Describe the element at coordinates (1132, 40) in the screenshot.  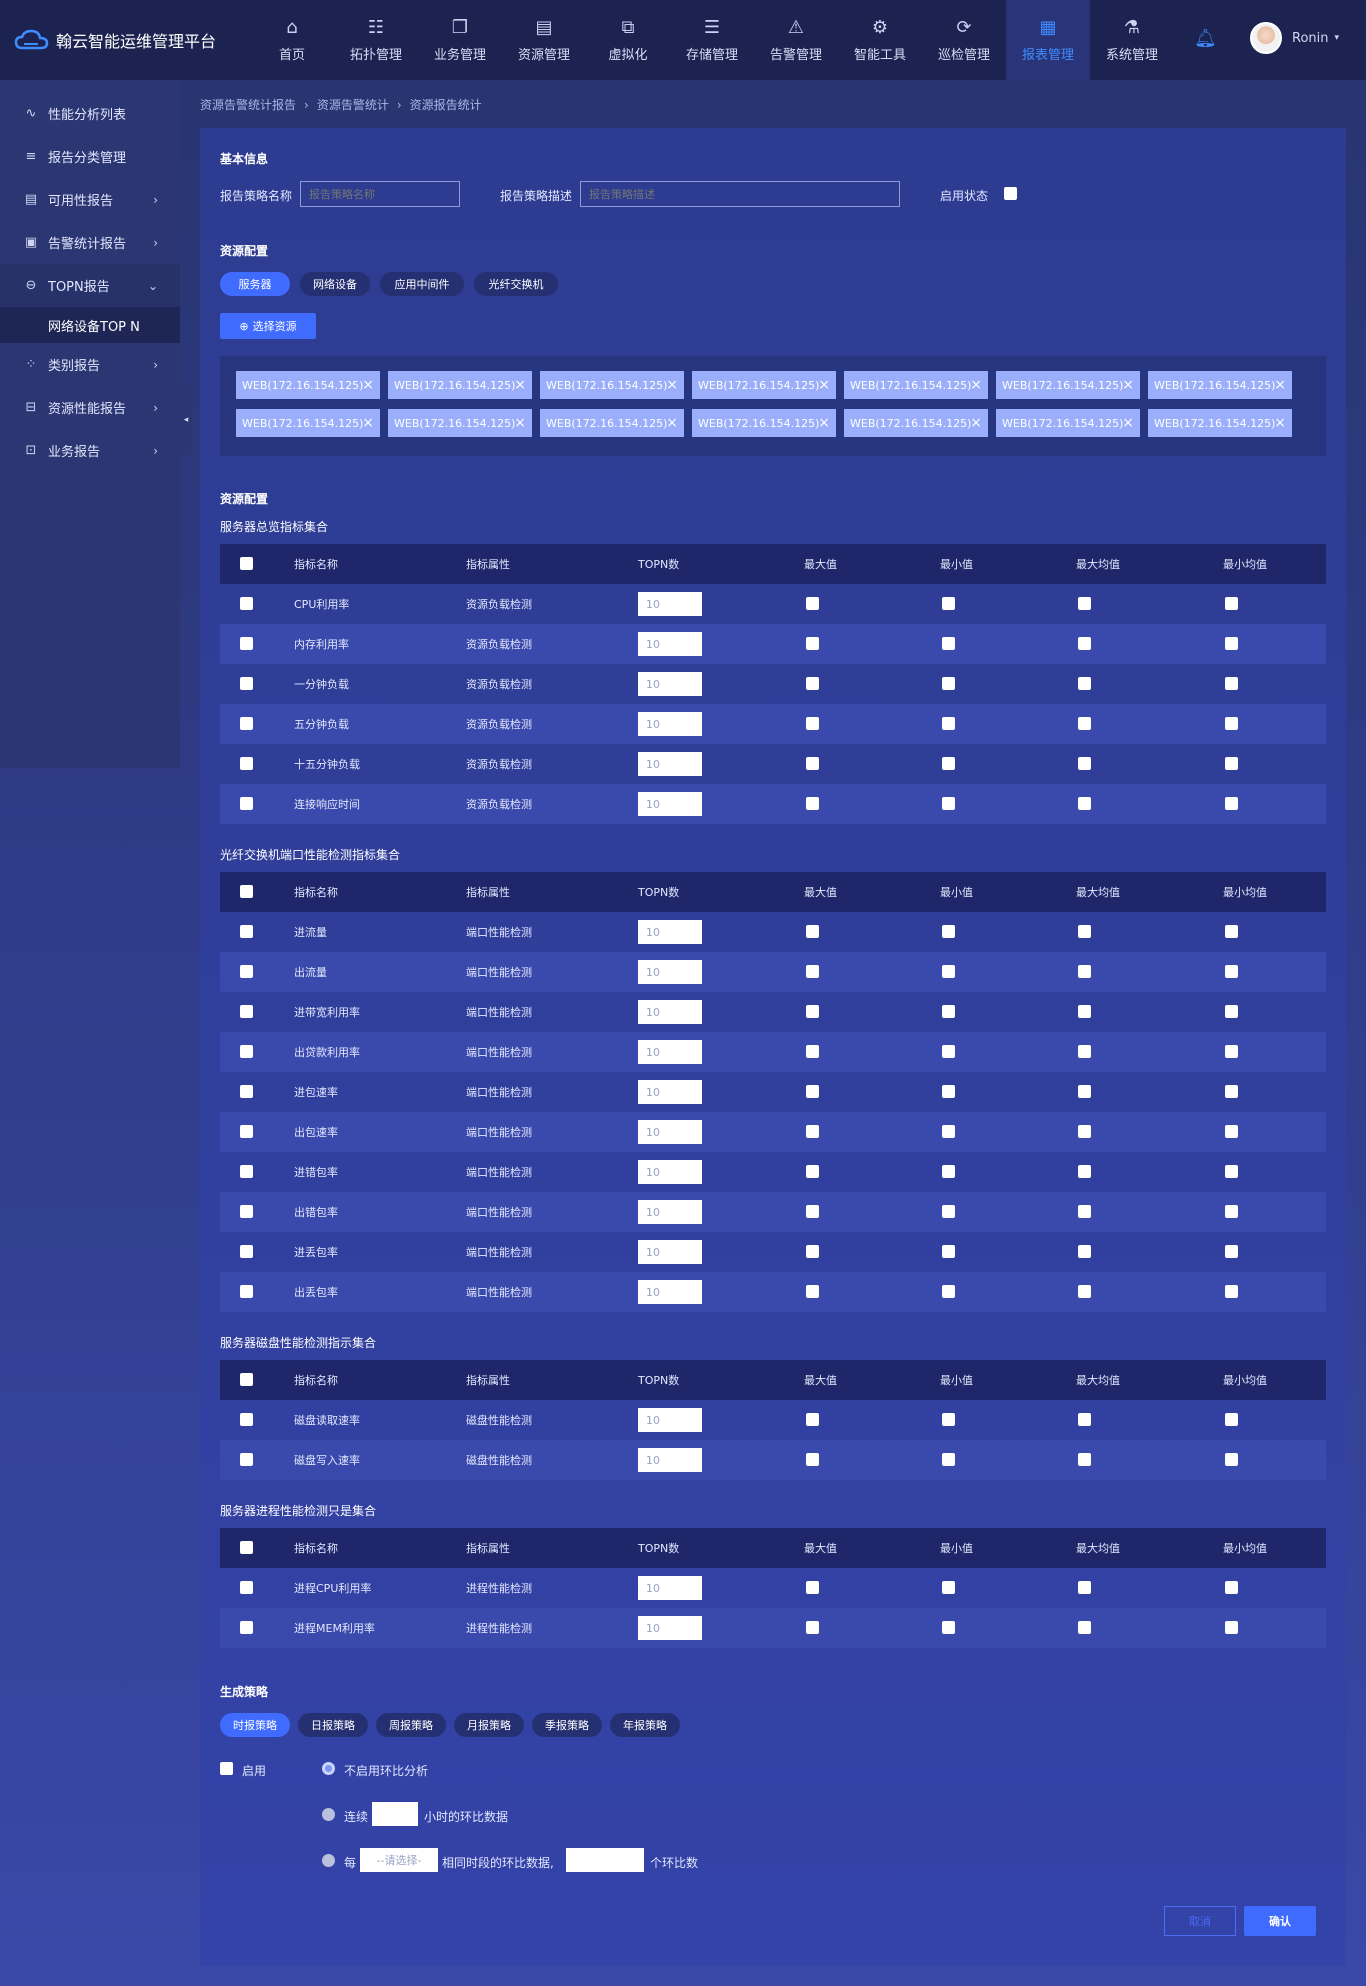
I see `nav-item: ⚗ 系统管理` at that location.